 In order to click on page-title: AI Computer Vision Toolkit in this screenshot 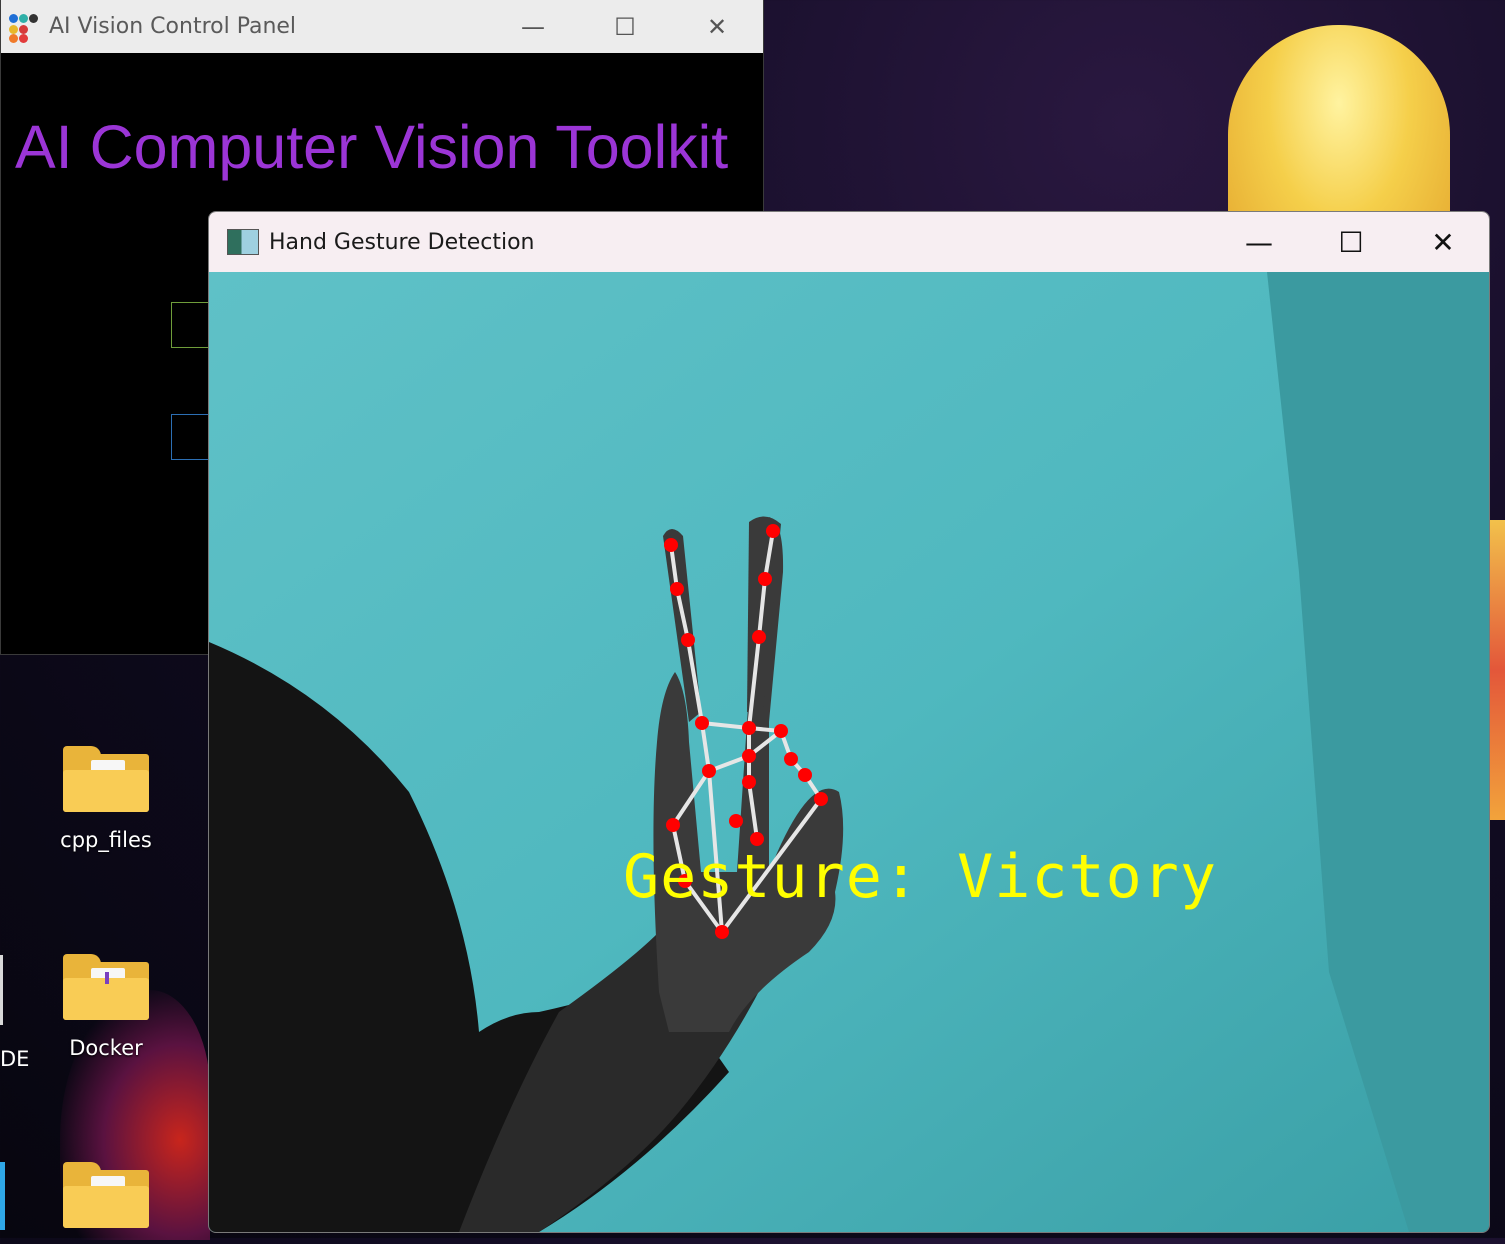, I will do `click(372, 147)`.